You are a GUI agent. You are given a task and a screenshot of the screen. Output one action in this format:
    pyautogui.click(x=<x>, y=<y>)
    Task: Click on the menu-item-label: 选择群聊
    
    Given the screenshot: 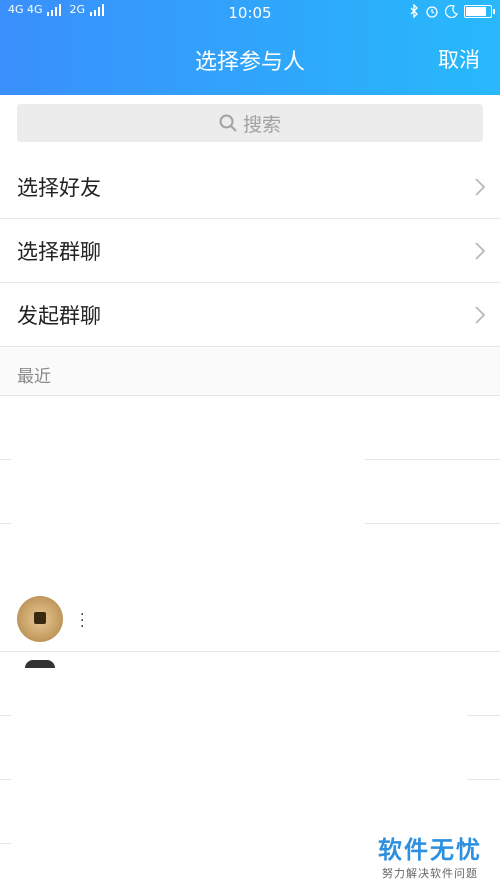 What is the action you would take?
    pyautogui.click(x=59, y=251)
    